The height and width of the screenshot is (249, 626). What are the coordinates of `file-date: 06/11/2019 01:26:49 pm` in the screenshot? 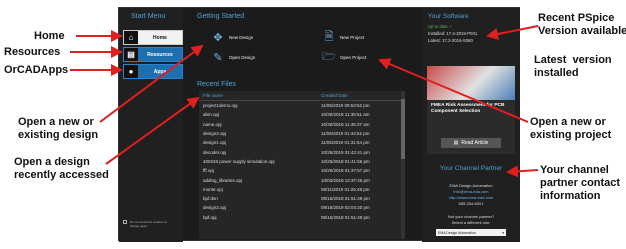 It's located at (345, 189).